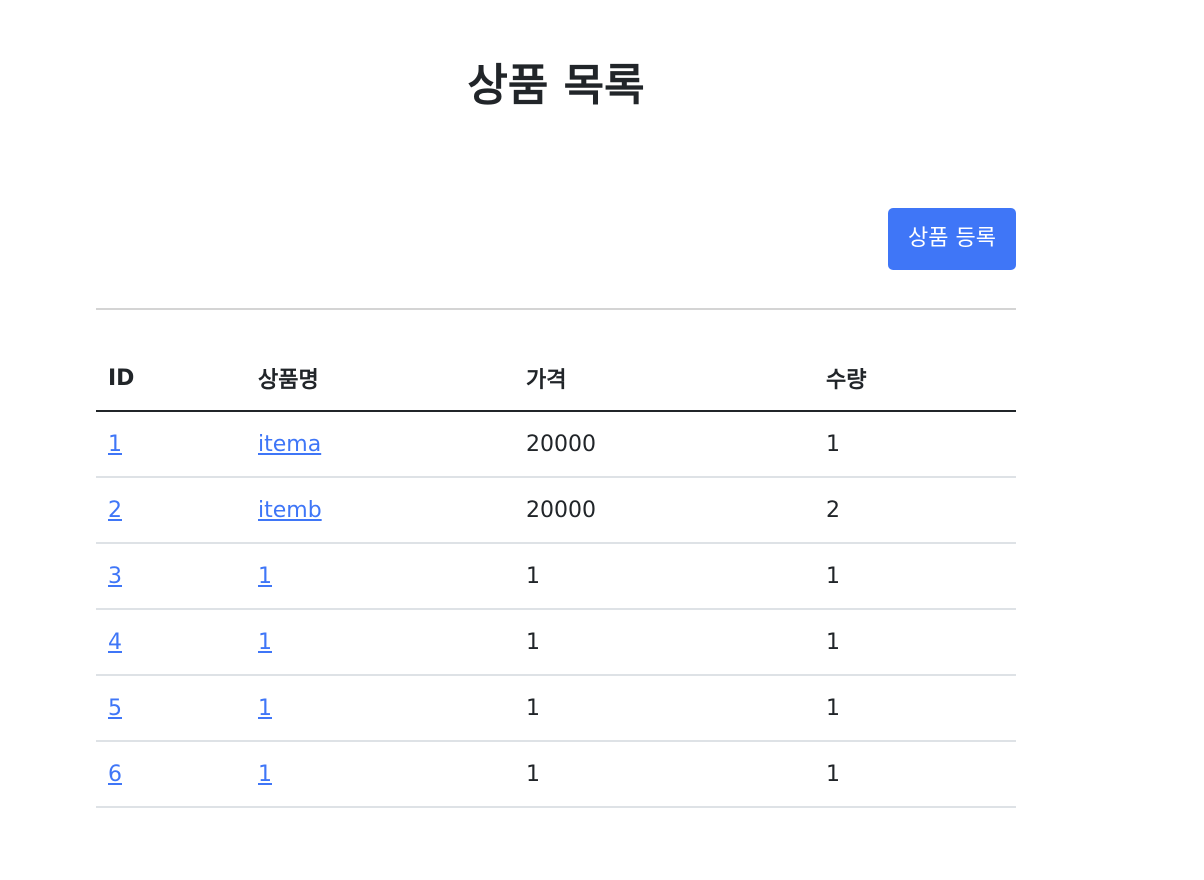  I want to click on table-row: 2 itemb 20000 2, so click(556, 510).